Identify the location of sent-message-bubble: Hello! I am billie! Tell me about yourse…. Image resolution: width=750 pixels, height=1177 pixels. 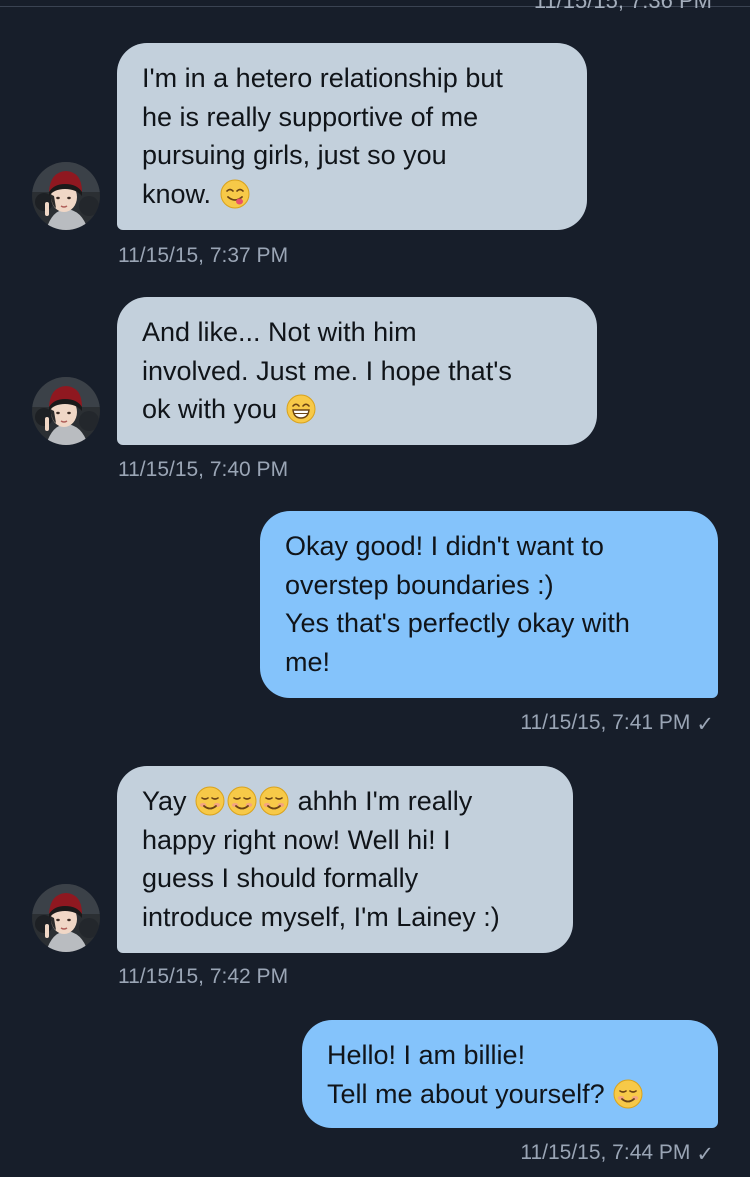
(510, 1074).